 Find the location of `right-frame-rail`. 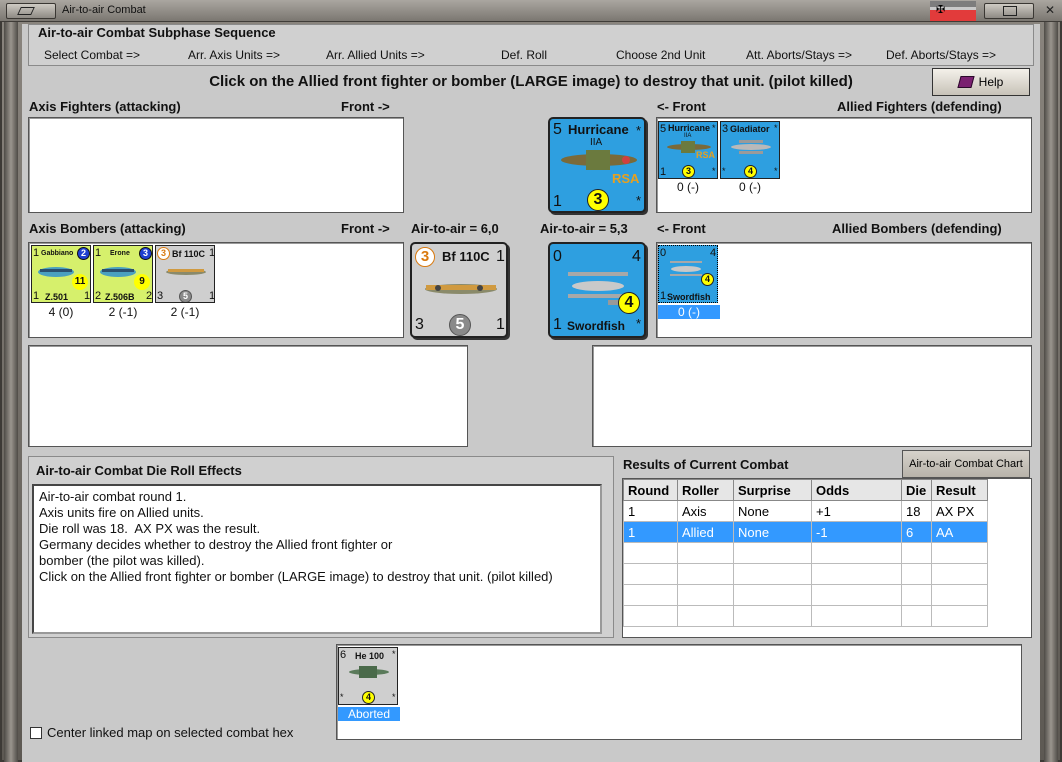

right-frame-rail is located at coordinates (1051, 392).